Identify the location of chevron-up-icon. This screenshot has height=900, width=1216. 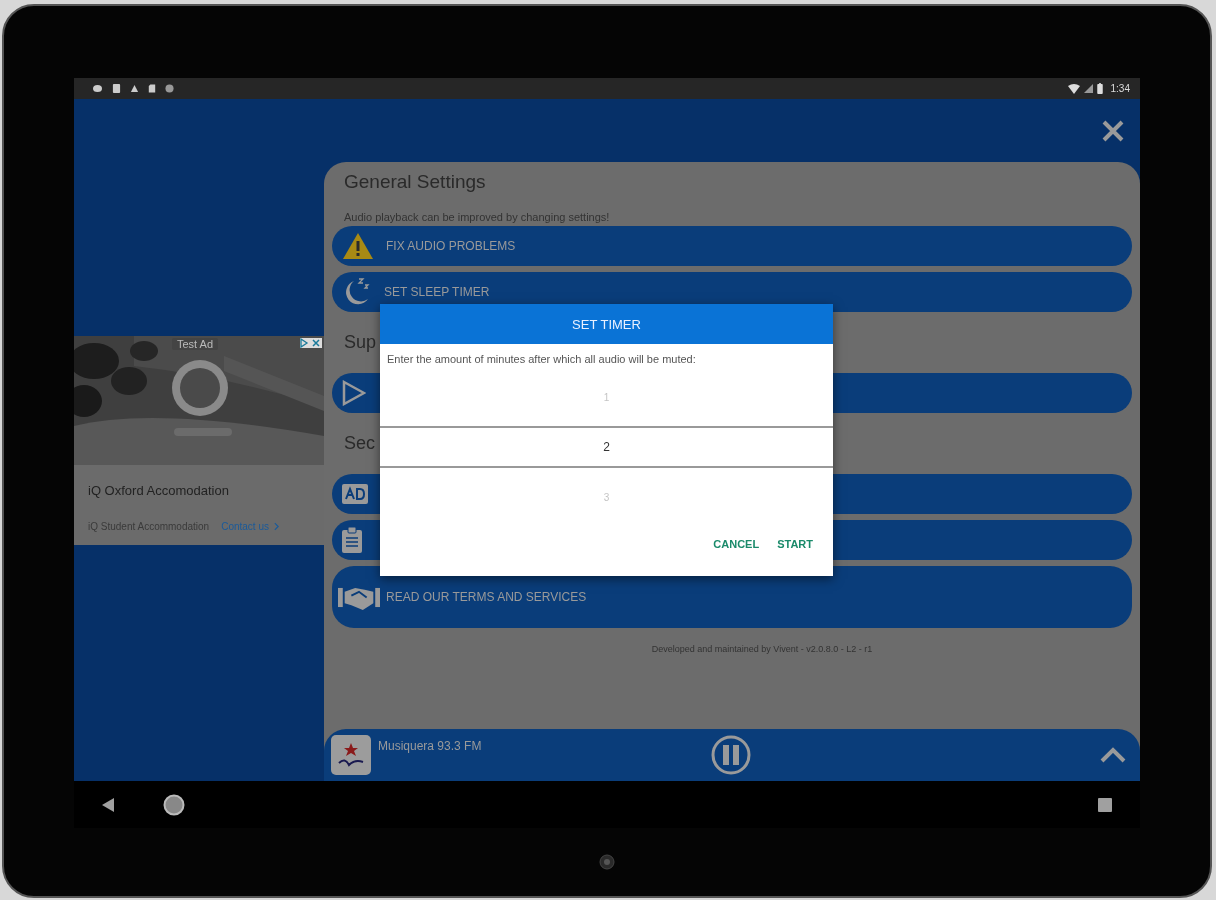
(1113, 755).